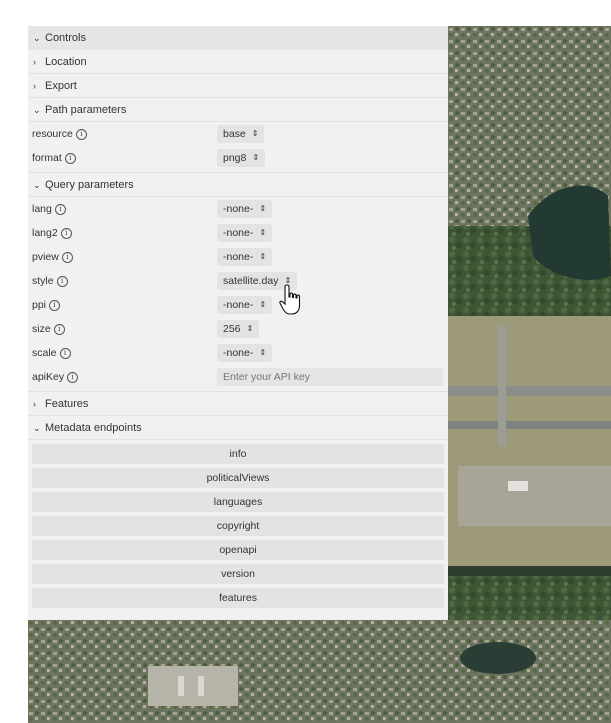  Describe the element at coordinates (238, 86) in the screenshot. I see `section-export: › Export` at that location.